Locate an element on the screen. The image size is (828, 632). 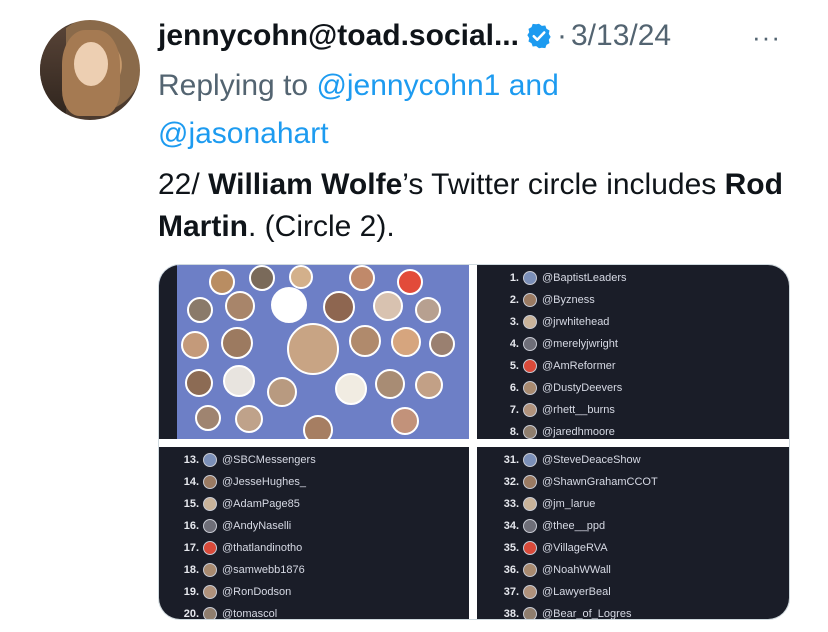
image-edge is located at coordinates (168, 352).